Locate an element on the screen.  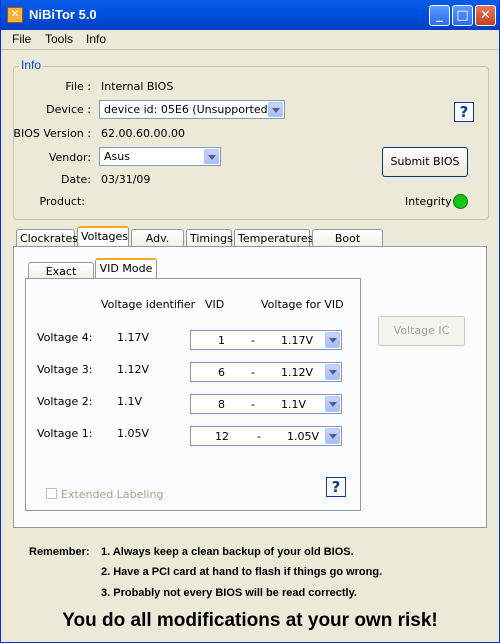
vid-help-icon: ? is located at coordinates (336, 487).